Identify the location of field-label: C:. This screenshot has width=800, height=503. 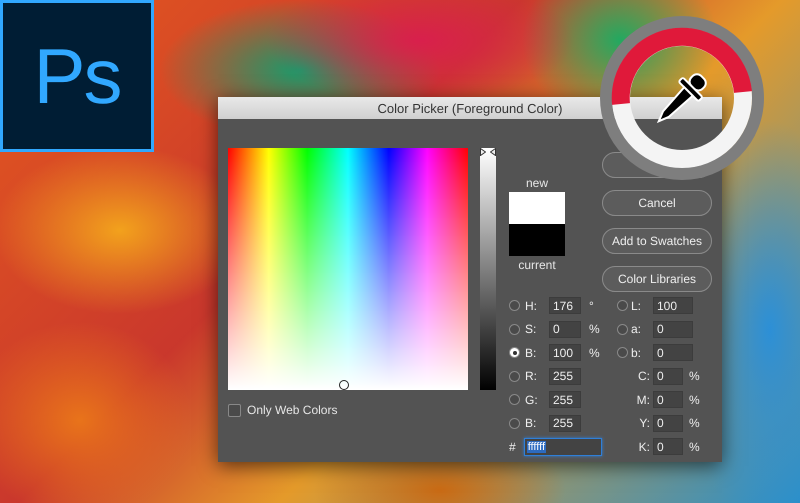
(644, 376).